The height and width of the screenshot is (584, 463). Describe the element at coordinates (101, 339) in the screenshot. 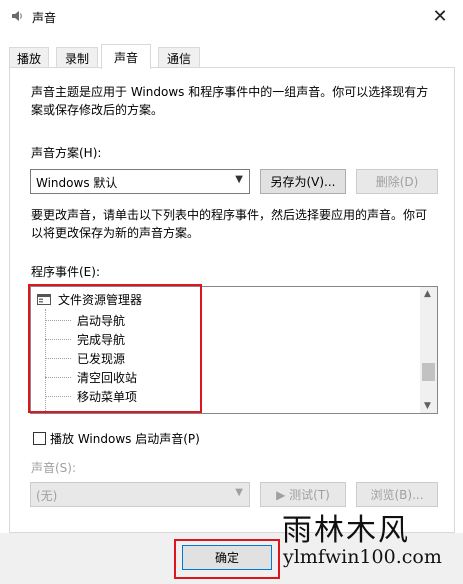

I see `list-item: 完成导航` at that location.